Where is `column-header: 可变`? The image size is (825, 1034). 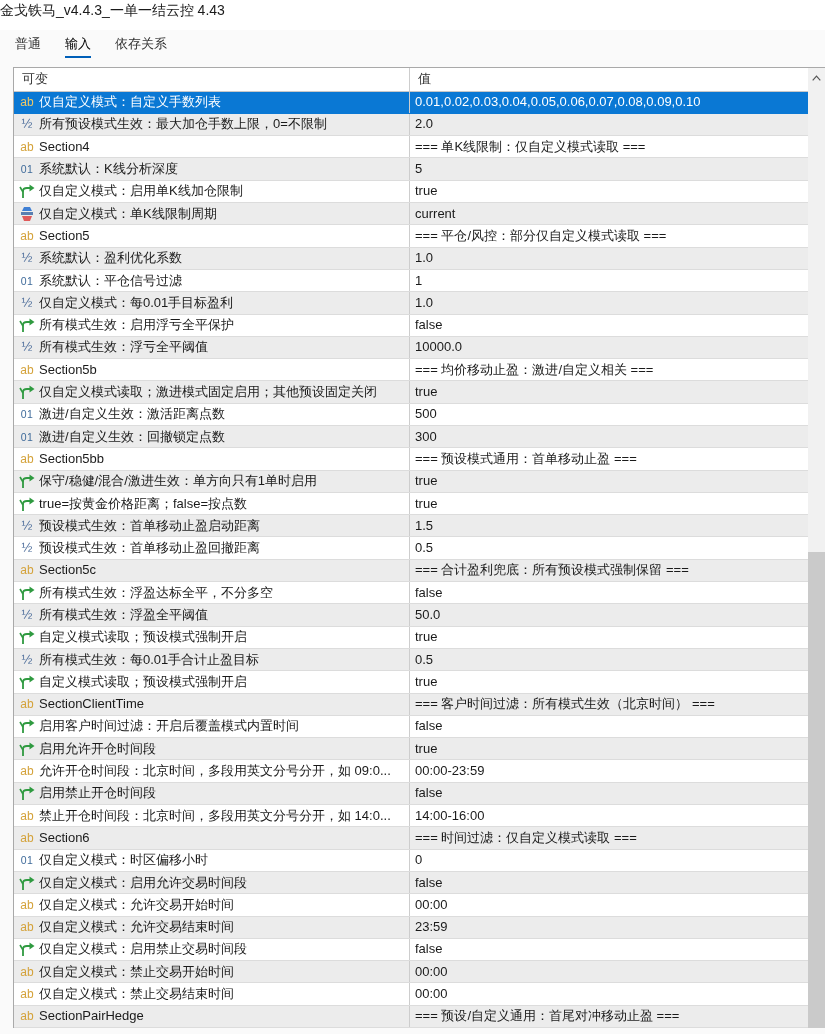
column-header: 可变 is located at coordinates (35, 79).